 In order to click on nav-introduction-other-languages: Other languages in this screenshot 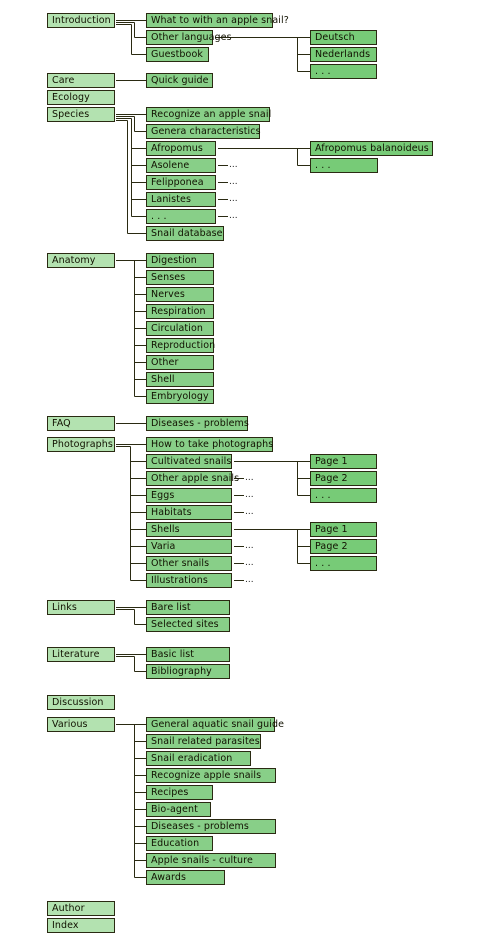, I will do `click(189, 37)`.